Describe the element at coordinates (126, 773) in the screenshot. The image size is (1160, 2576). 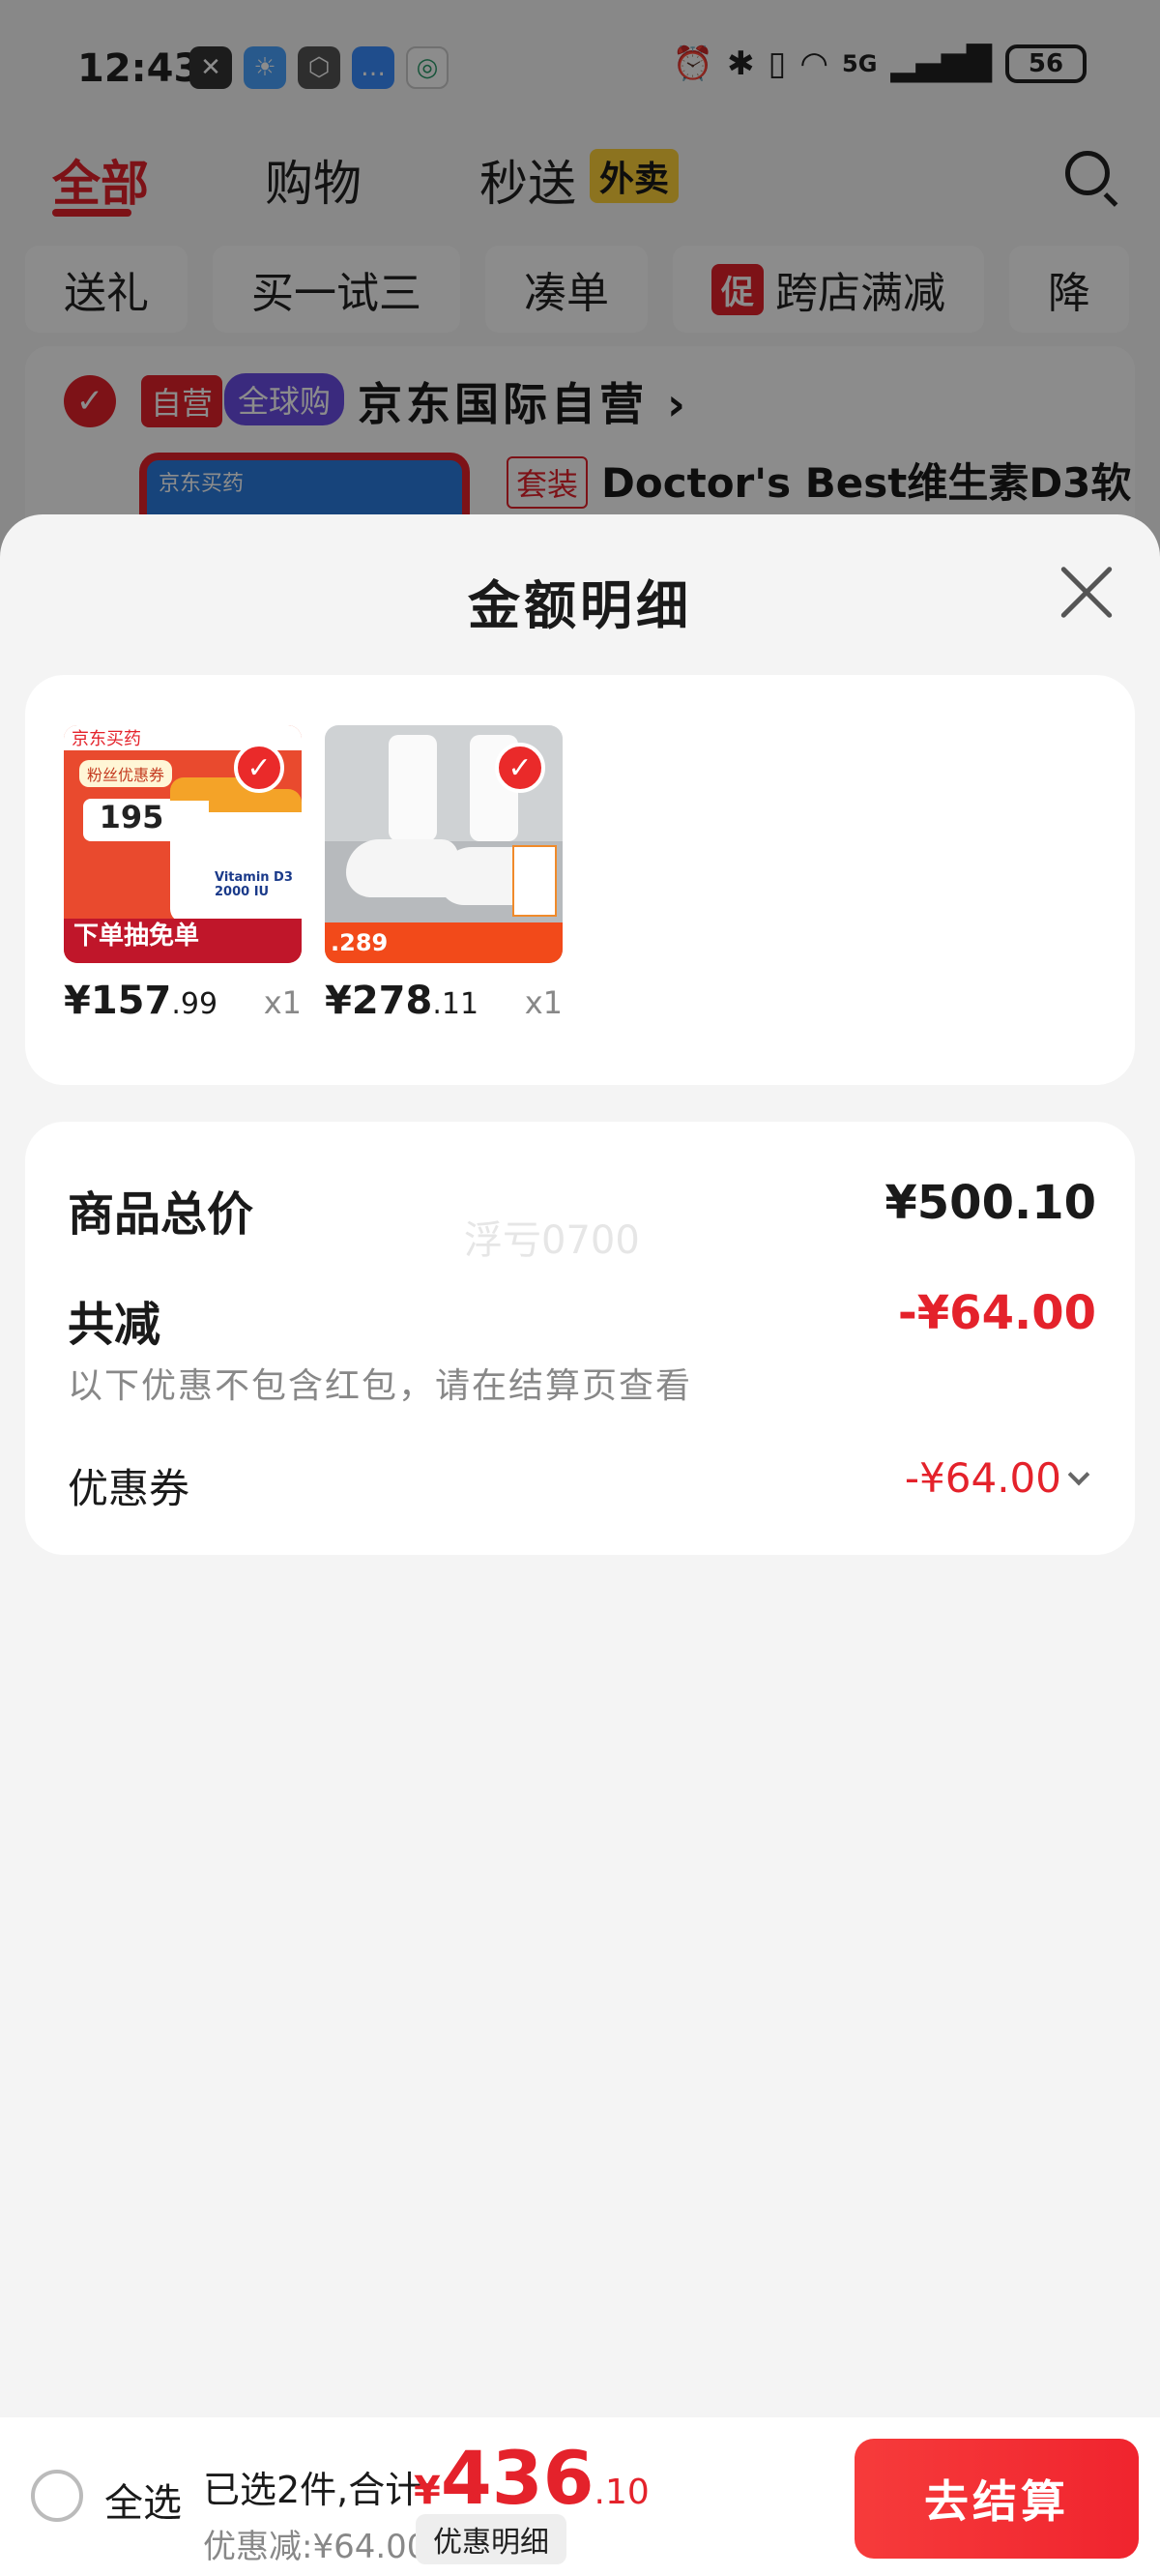
I see `image-coupon-pill: 粉丝优惠券` at that location.